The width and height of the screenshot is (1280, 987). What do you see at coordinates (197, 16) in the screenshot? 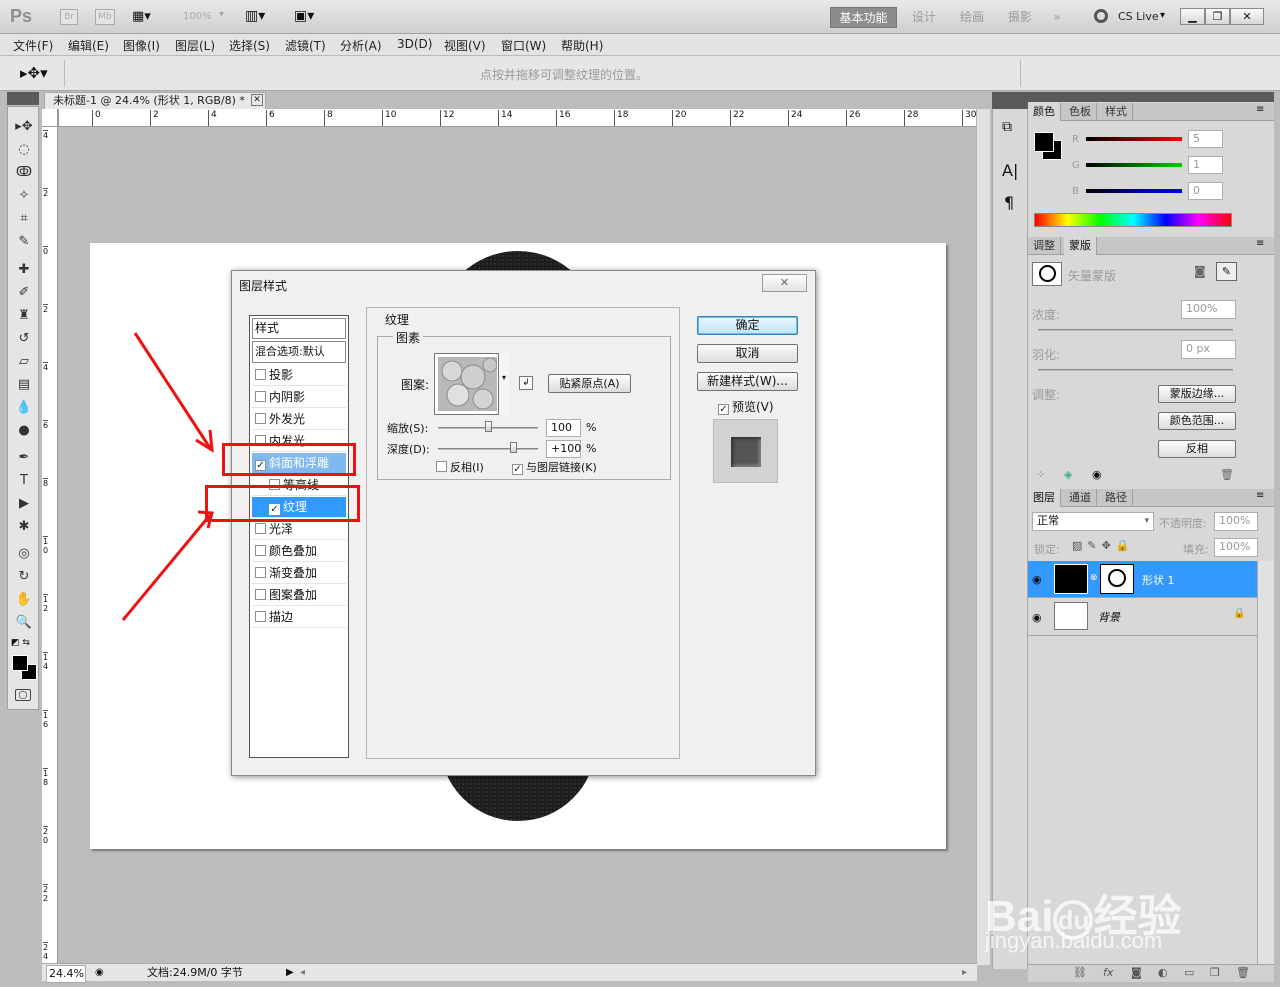
I see `zoom-level-dropdown: 100%` at bounding box center [197, 16].